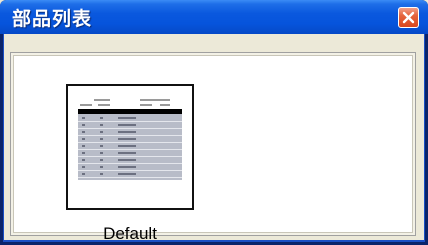 The height and width of the screenshot is (245, 428). Describe the element at coordinates (214, 17) in the screenshot. I see `title-bar: 部品列表` at that location.